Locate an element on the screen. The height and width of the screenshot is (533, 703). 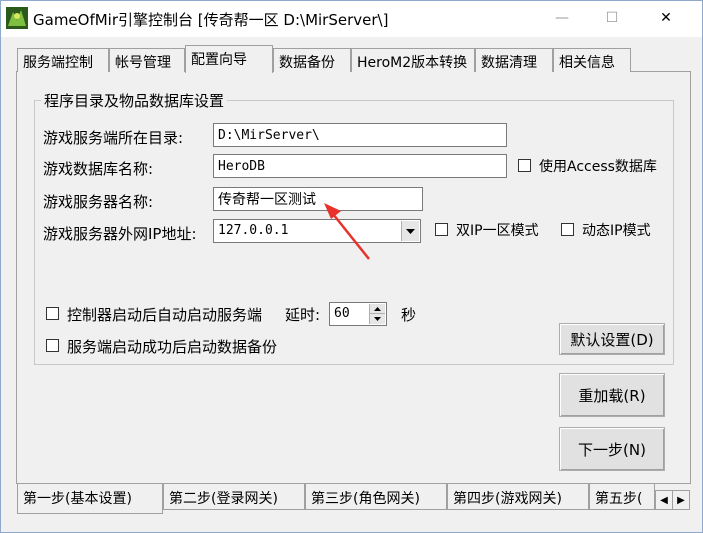
tab-step5: 第五步( is located at coordinates (622, 497).